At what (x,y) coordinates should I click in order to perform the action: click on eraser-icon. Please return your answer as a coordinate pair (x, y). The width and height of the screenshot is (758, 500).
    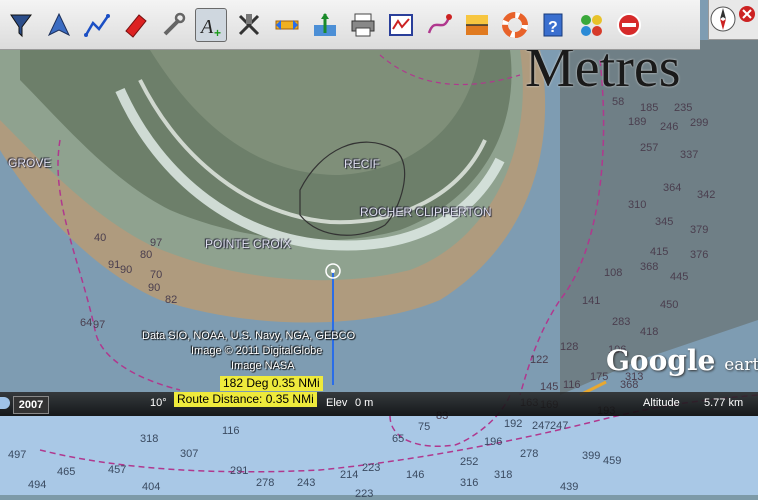
    Looking at the image, I should click on (136, 25).